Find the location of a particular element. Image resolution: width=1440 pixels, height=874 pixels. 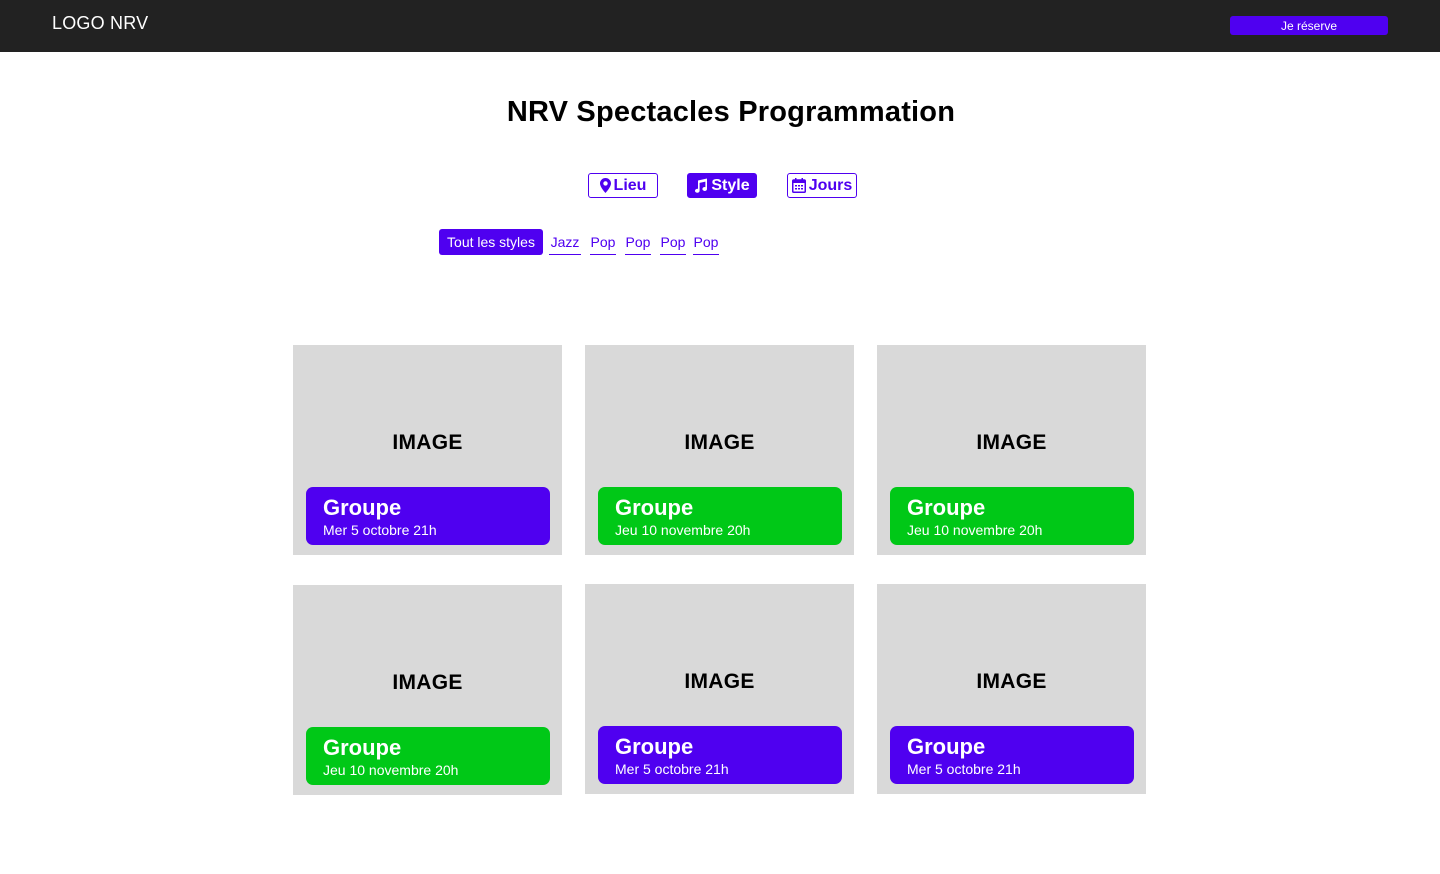

top-bar: LOGO NRV Je réserve is located at coordinates (720, 26).